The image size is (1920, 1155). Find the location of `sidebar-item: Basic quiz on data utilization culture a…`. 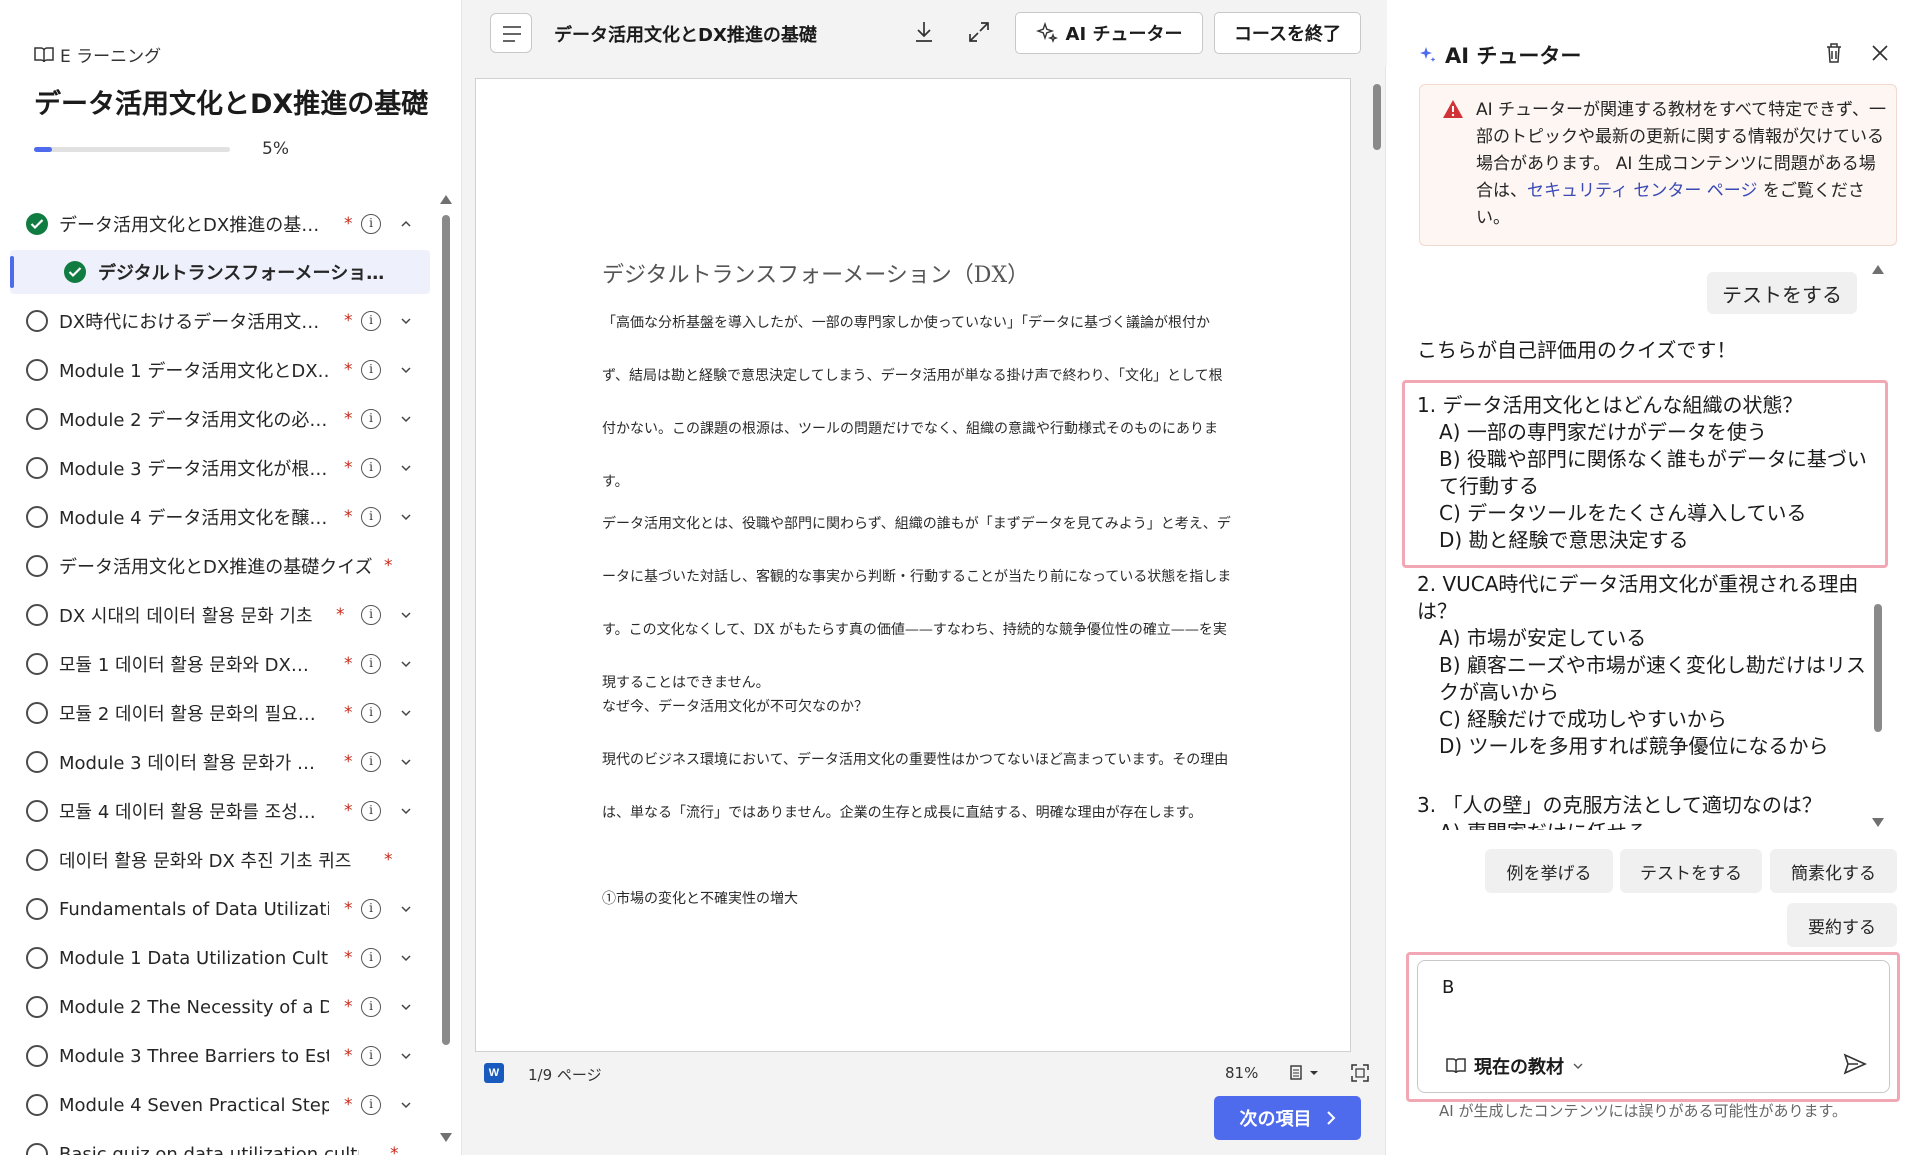

sidebar-item: Basic quiz on data utilization culture a… is located at coordinates (220, 1143).